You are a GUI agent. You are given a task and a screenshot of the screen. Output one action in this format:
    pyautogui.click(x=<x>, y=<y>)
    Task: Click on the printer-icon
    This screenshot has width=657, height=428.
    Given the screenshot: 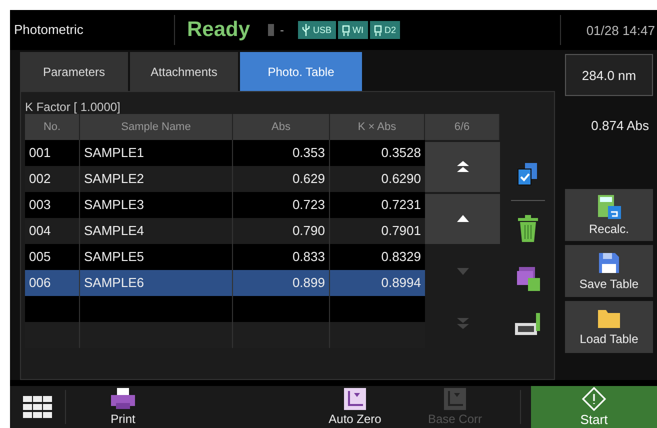 What is the action you would take?
    pyautogui.click(x=123, y=399)
    